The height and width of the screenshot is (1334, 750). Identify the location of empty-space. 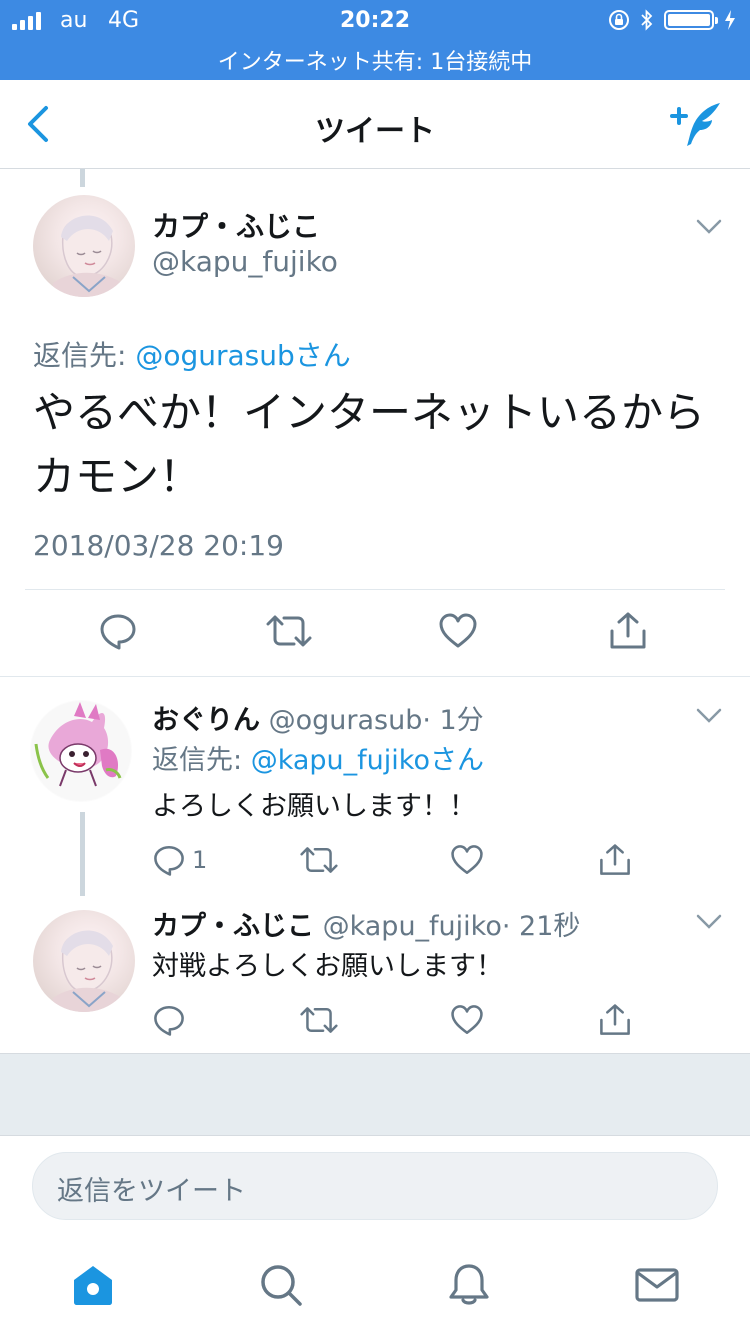
(375, 1094).